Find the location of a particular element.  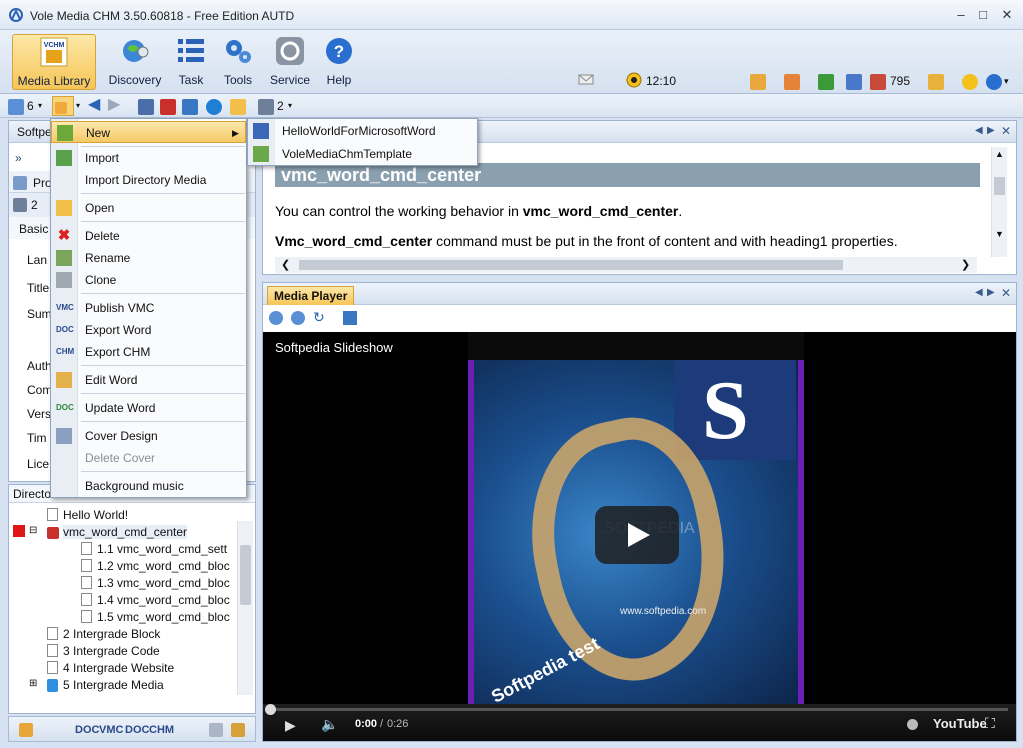

document-vscroll: ▲ ▼ is located at coordinates (999, 202).